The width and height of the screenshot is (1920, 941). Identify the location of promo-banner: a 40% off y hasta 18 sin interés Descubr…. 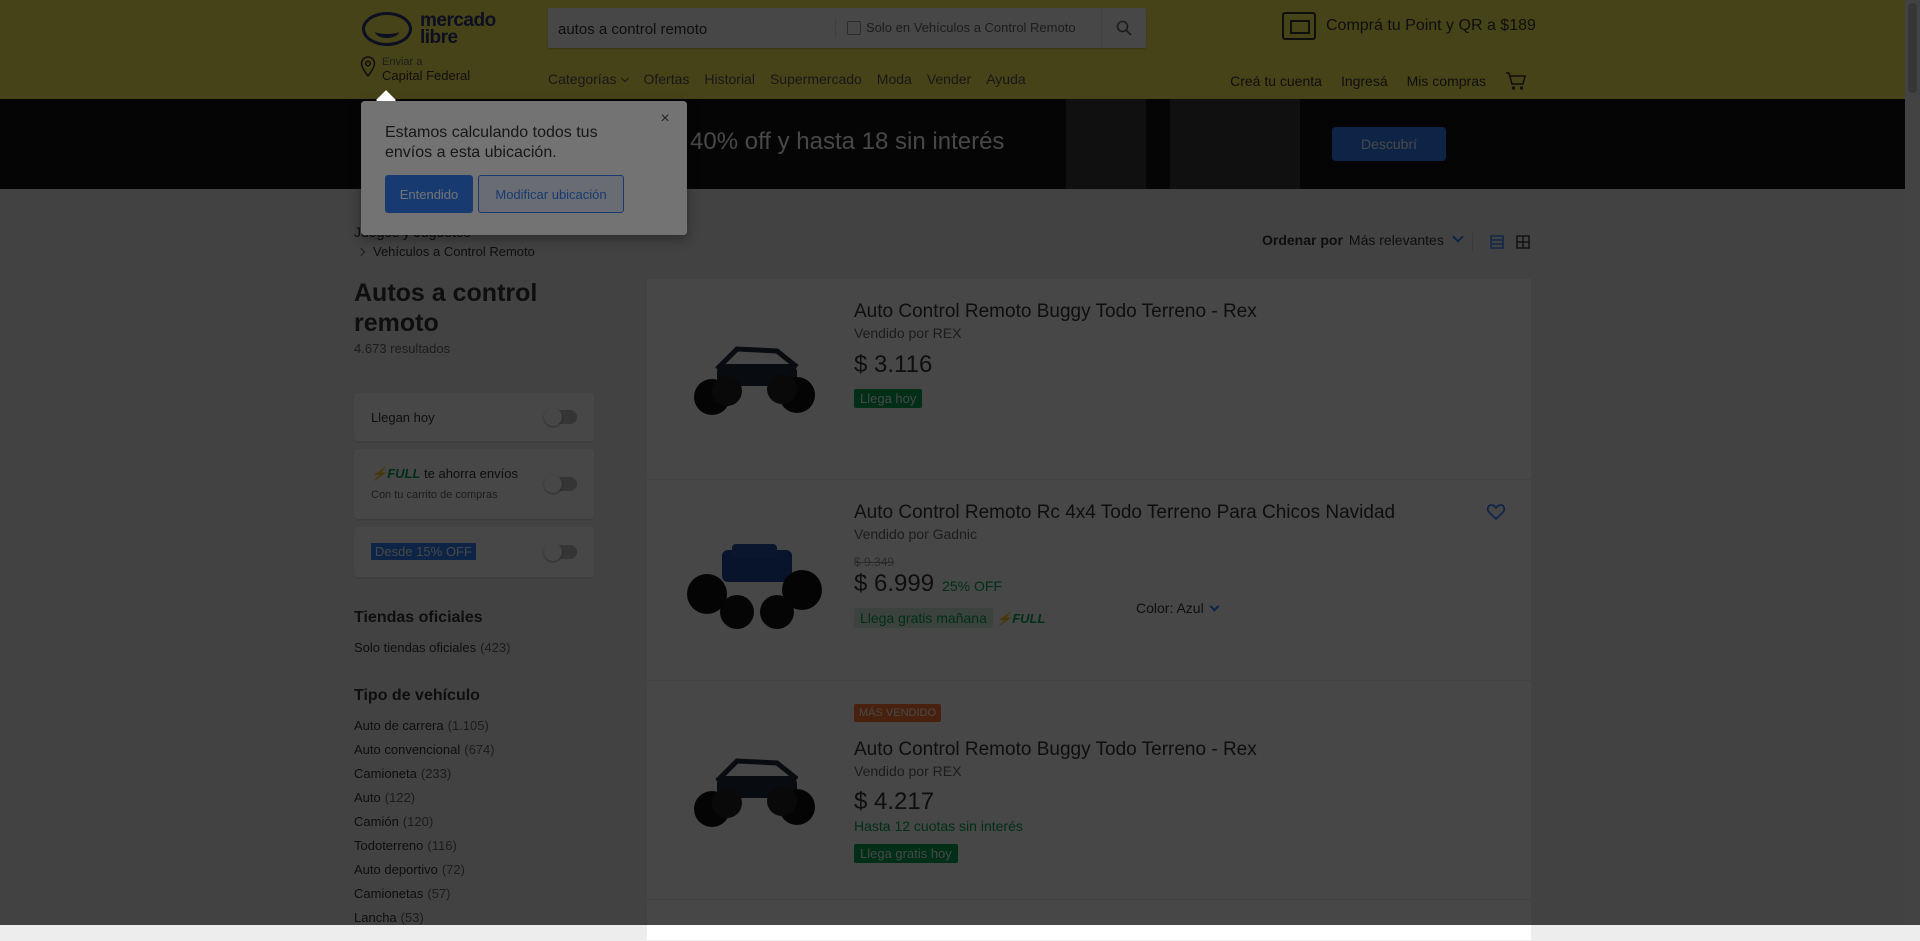
(952, 144).